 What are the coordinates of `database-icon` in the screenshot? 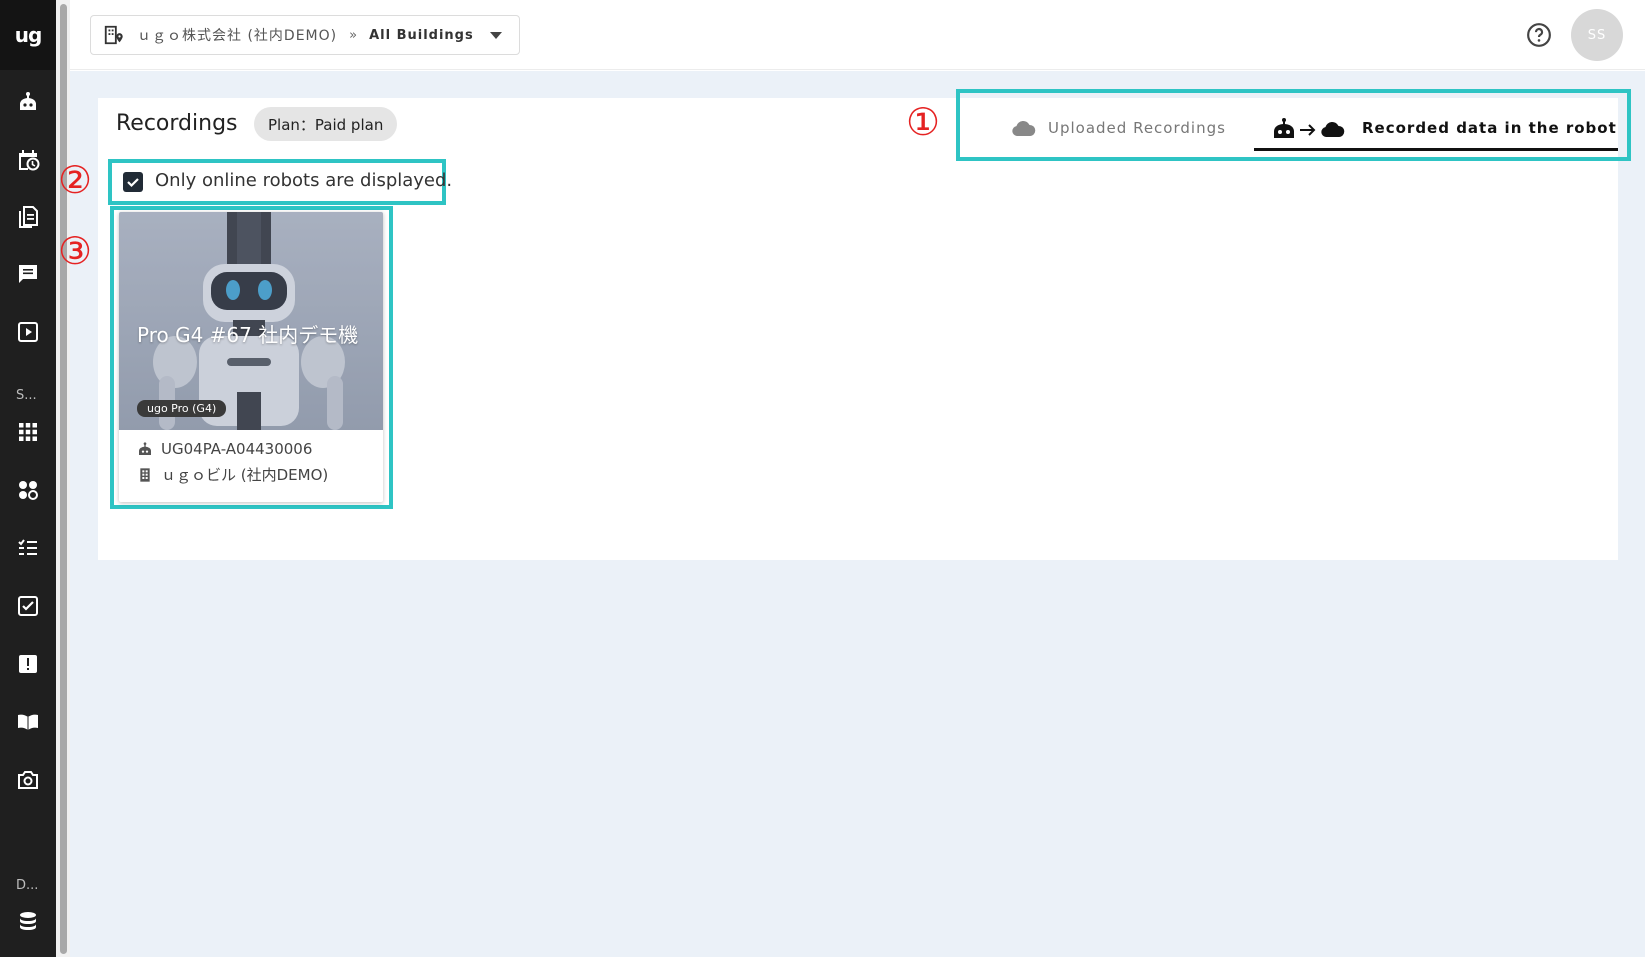 It's located at (28, 922).